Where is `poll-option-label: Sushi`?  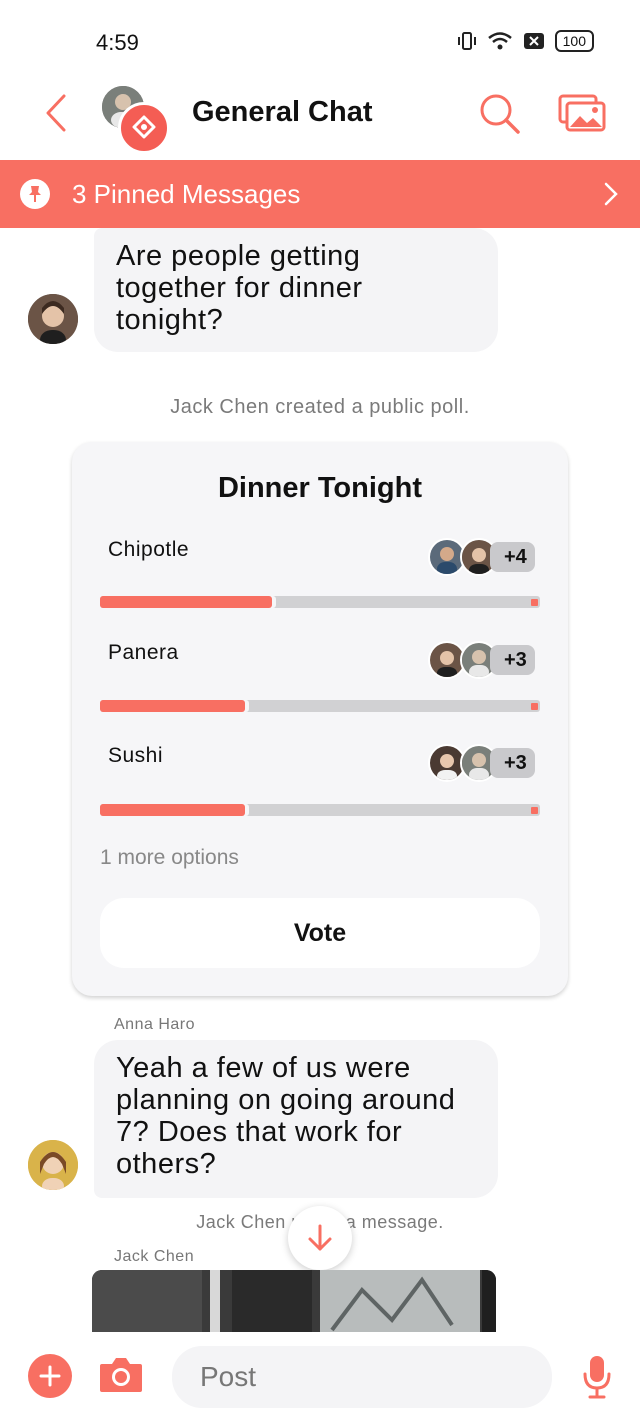 poll-option-label: Sushi is located at coordinates (135, 756).